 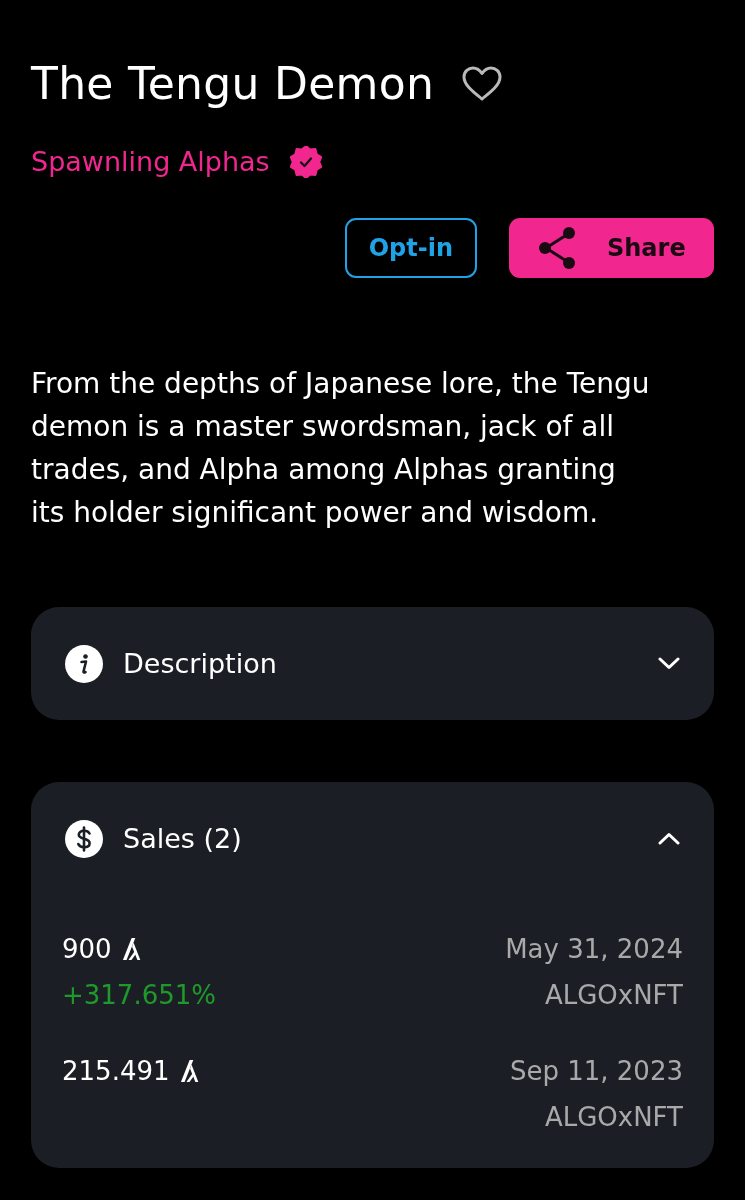 What do you see at coordinates (596, 1071) in the screenshot?
I see `sale-date: Sep 11, 2023` at bounding box center [596, 1071].